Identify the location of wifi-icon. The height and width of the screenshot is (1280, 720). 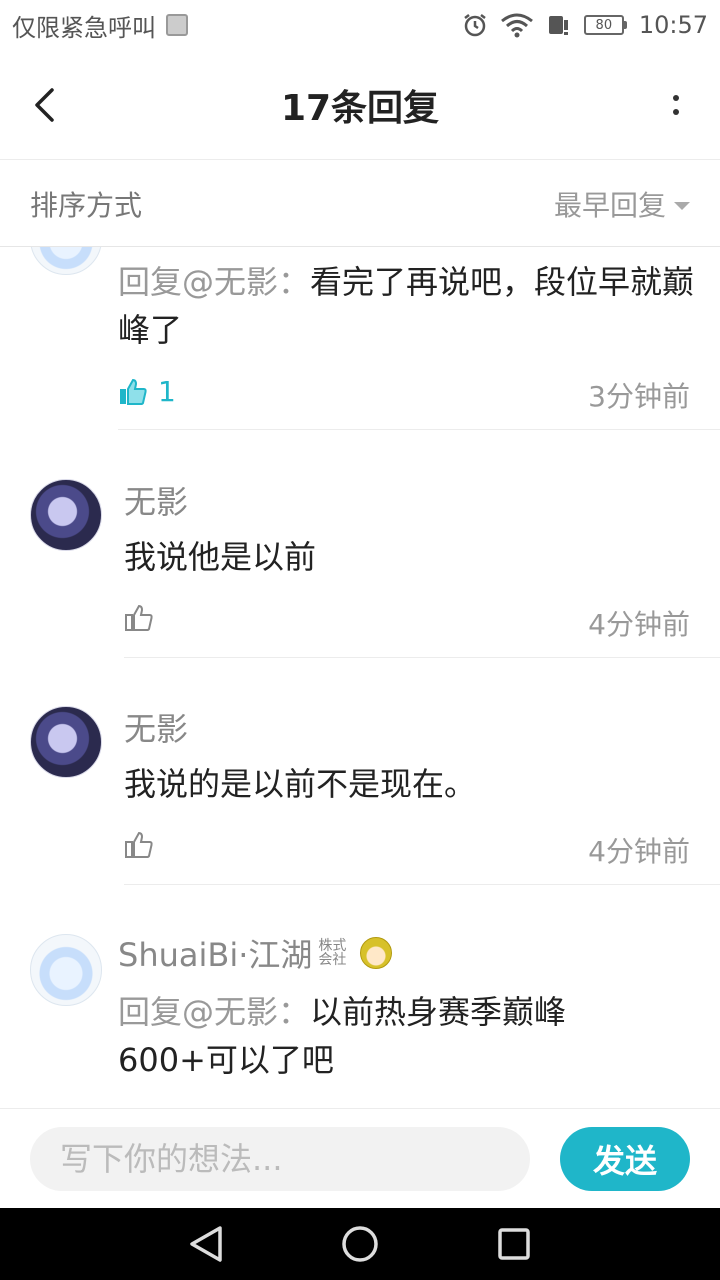
(516, 25).